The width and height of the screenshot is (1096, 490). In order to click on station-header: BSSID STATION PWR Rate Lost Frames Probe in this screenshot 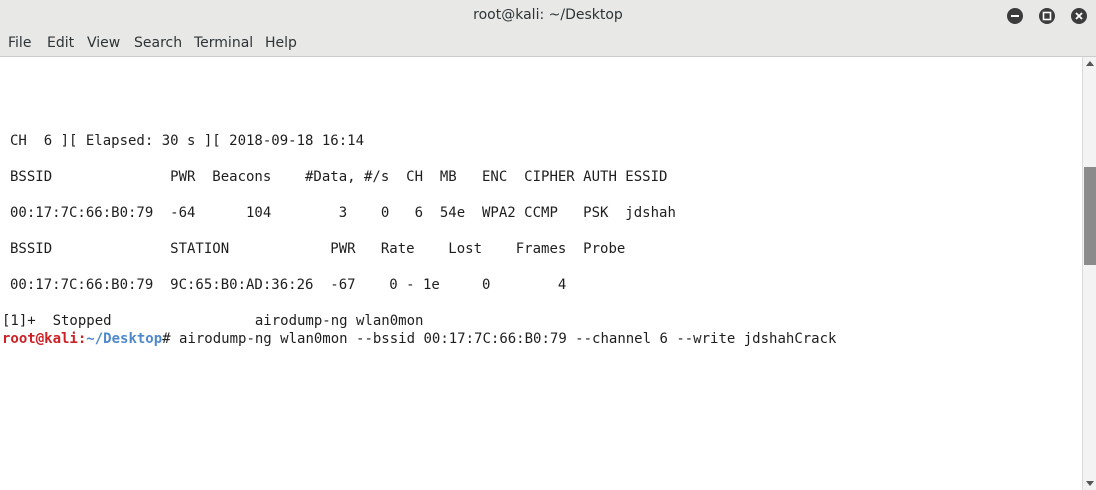, I will do `click(318, 249)`.